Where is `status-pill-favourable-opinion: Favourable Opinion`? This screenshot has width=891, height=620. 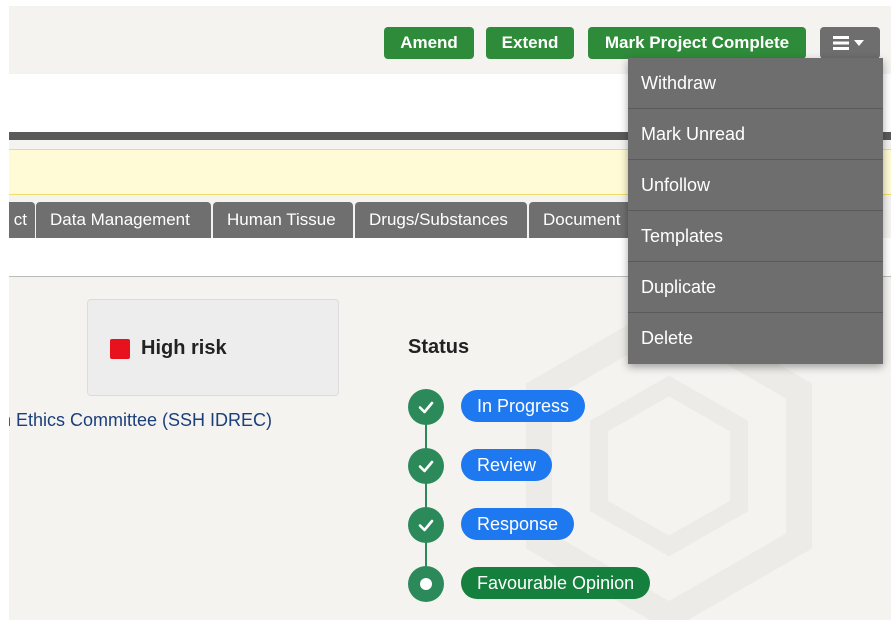 status-pill-favourable-opinion: Favourable Opinion is located at coordinates (556, 583).